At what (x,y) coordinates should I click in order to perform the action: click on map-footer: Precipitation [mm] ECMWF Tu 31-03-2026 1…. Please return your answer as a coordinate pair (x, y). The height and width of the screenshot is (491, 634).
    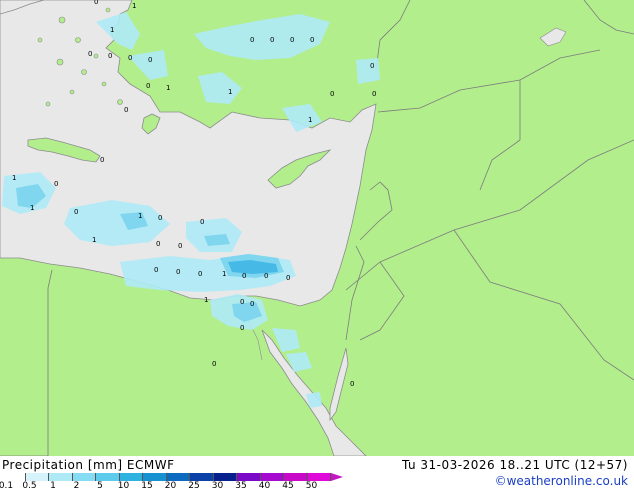
    Looking at the image, I should click on (317, 473).